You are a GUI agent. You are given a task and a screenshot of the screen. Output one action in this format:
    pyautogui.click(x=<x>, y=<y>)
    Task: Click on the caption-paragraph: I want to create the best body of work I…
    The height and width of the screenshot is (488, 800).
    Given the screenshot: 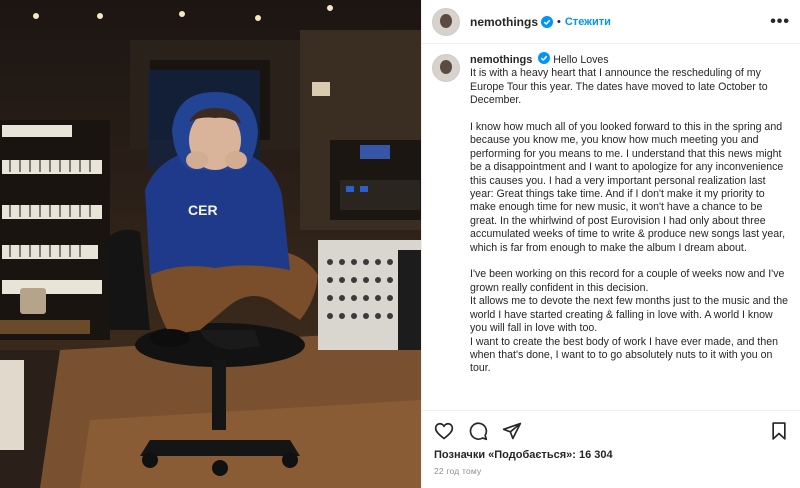 What is the action you would take?
    pyautogui.click(x=624, y=355)
    